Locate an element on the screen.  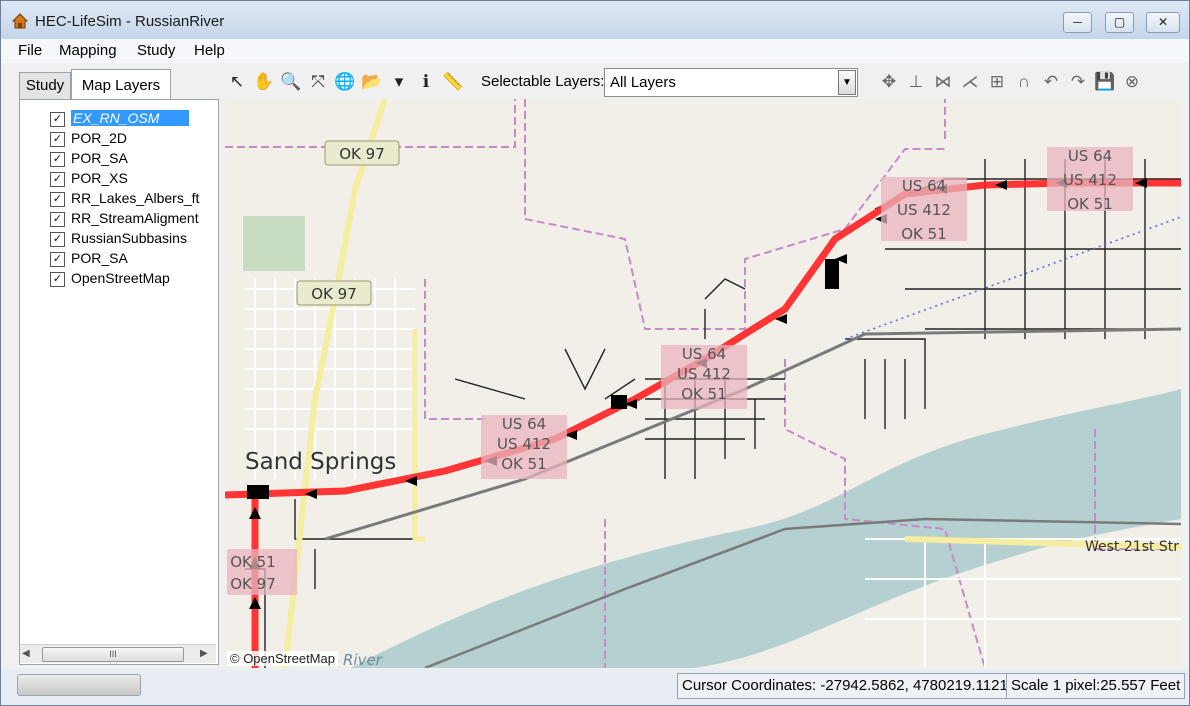
layer-item: ✓ OpenStreetMap is located at coordinates (135, 279).